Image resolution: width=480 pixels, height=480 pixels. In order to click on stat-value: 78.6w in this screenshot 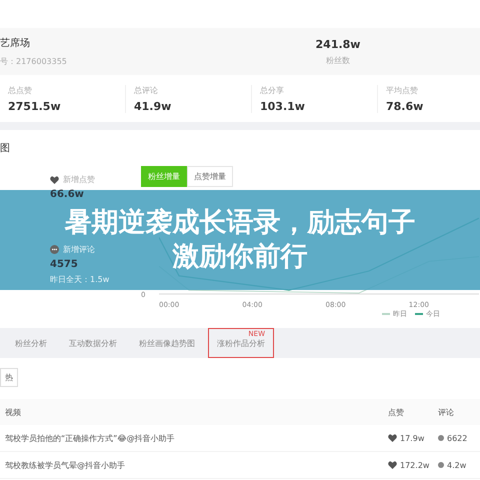, I will do `click(405, 106)`.